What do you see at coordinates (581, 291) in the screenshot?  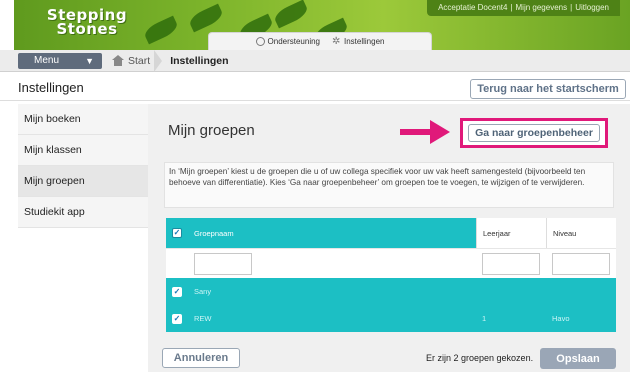 I see `group-level` at bounding box center [581, 291].